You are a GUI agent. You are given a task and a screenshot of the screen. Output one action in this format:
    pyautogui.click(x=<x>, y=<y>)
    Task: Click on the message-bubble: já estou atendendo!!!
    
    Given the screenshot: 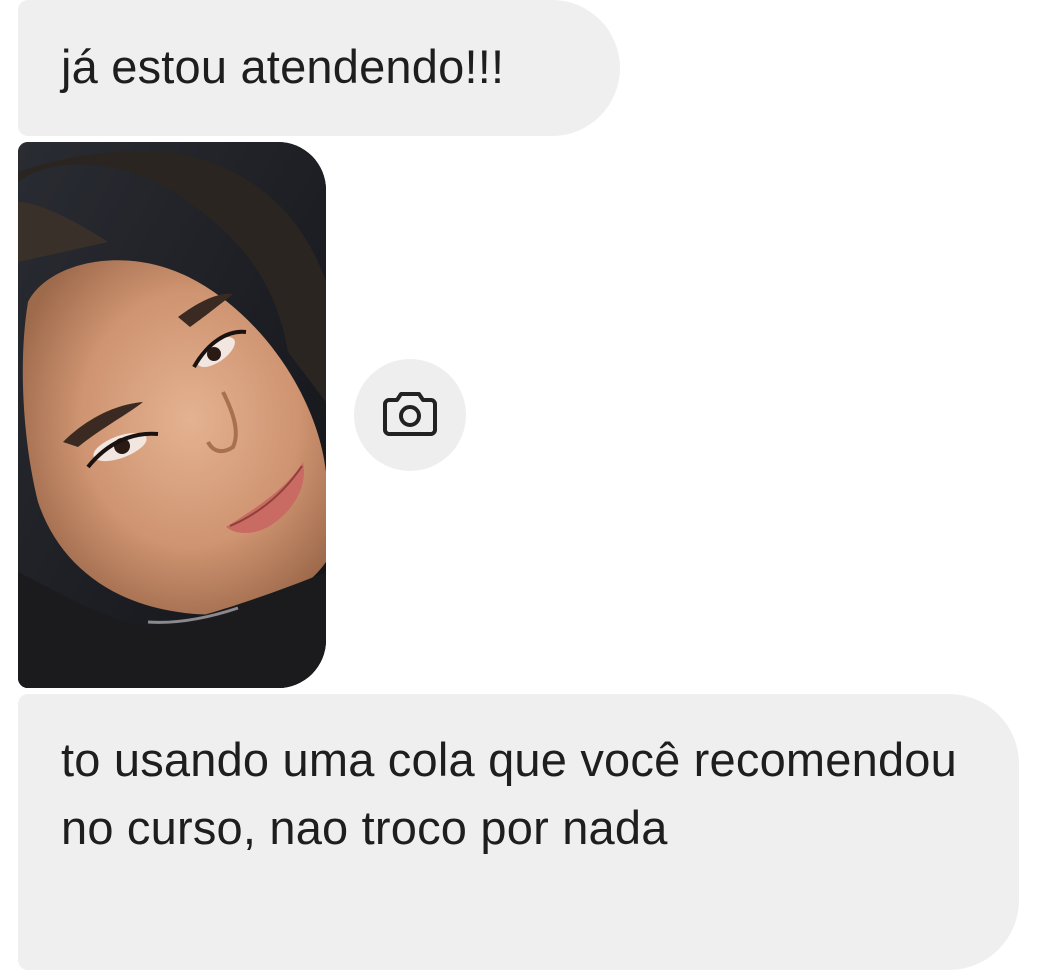 What is the action you would take?
    pyautogui.click(x=319, y=68)
    